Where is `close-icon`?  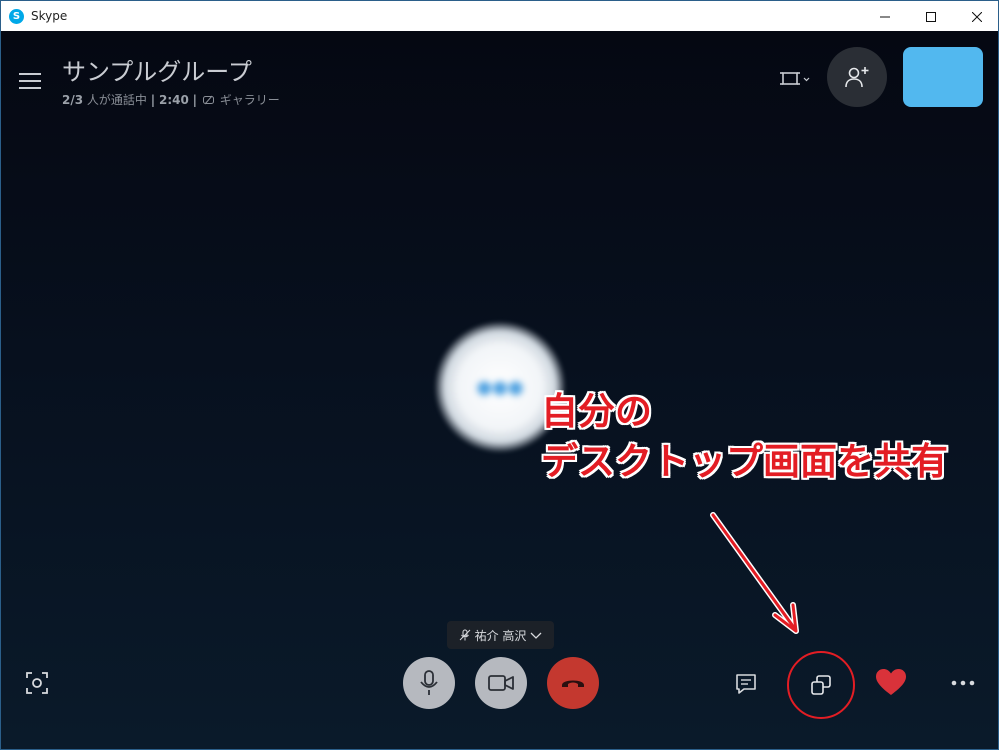
close-icon is located at coordinates (977, 16).